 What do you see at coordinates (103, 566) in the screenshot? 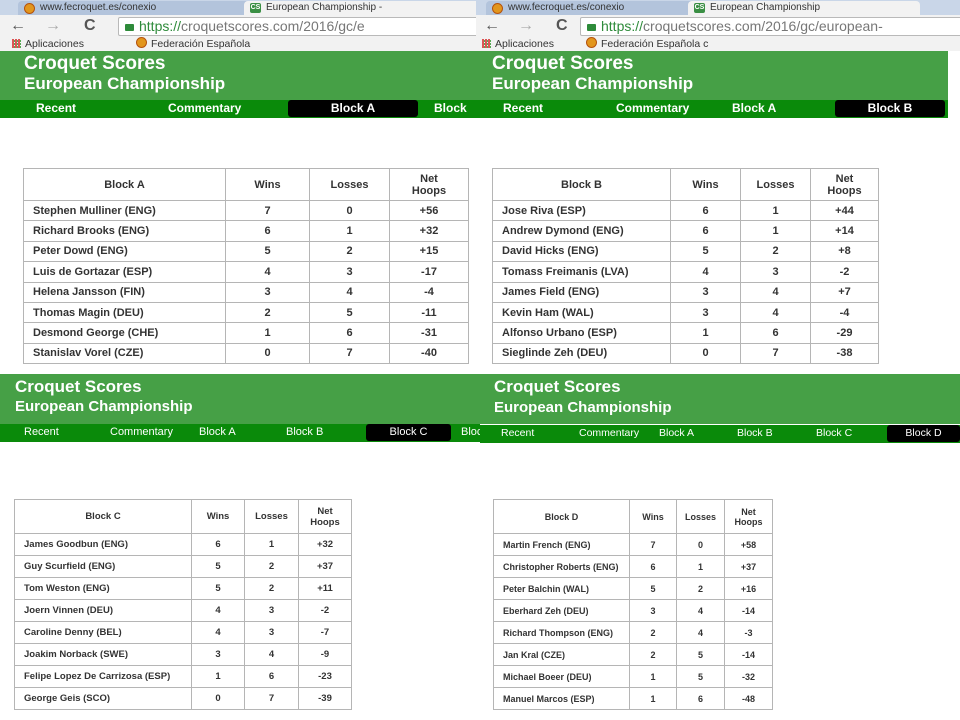
I see `player-name-cell: Guy Scurfield (ENG)` at bounding box center [103, 566].